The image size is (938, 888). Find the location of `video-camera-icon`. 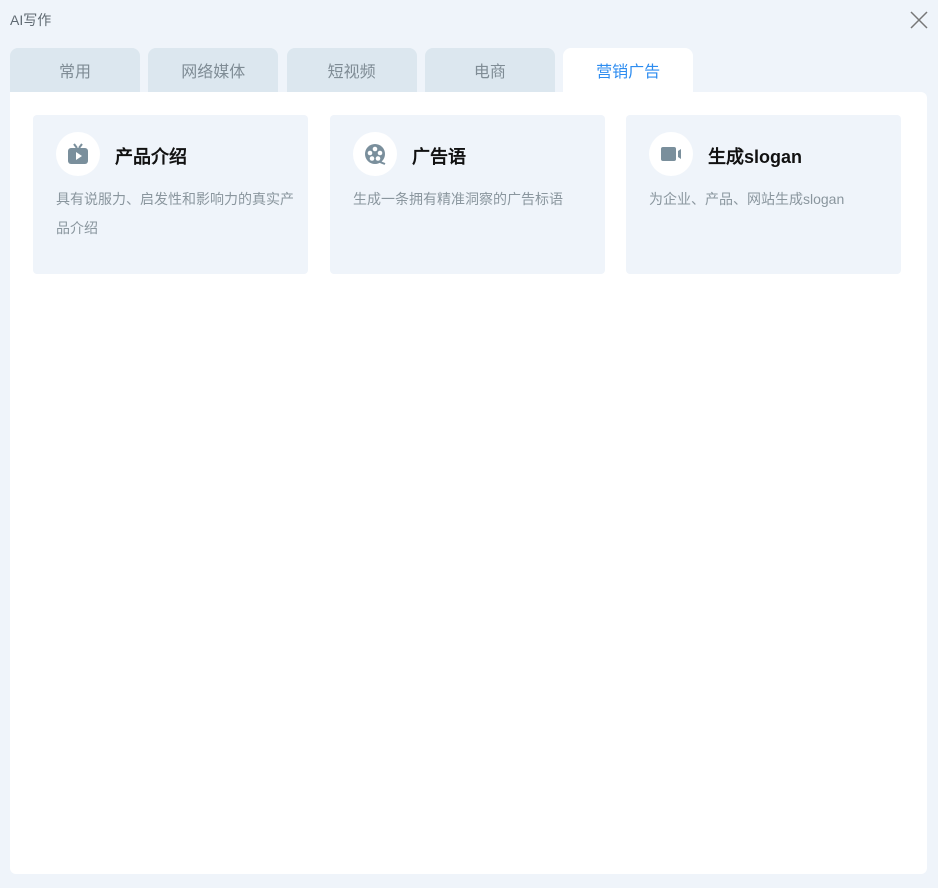

video-camera-icon is located at coordinates (671, 154).